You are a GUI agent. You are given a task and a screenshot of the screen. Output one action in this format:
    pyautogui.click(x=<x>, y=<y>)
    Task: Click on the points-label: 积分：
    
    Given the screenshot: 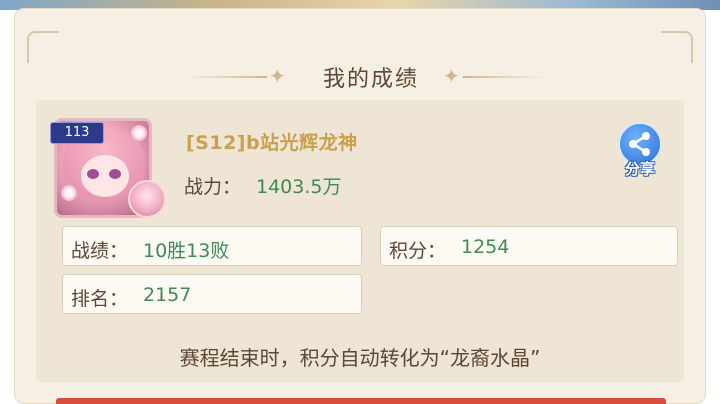 What is the action you would take?
    pyautogui.click(x=418, y=251)
    